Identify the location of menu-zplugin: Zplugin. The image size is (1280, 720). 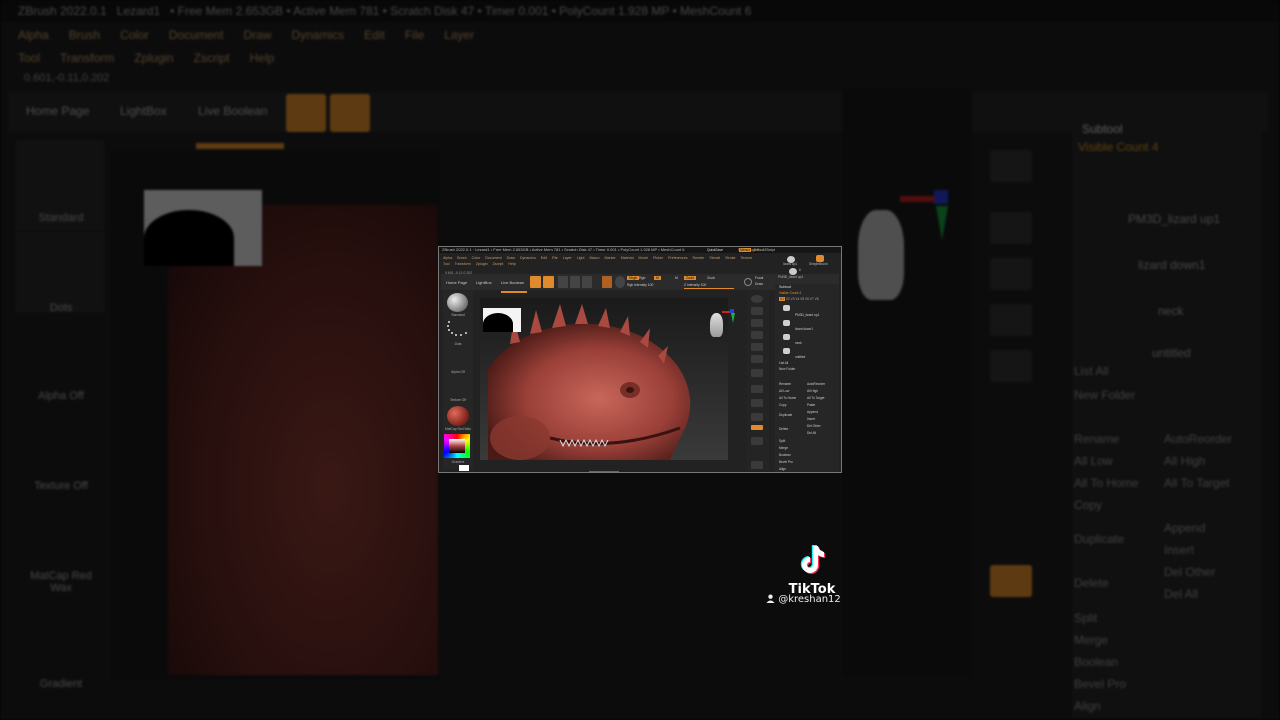
(482, 264).